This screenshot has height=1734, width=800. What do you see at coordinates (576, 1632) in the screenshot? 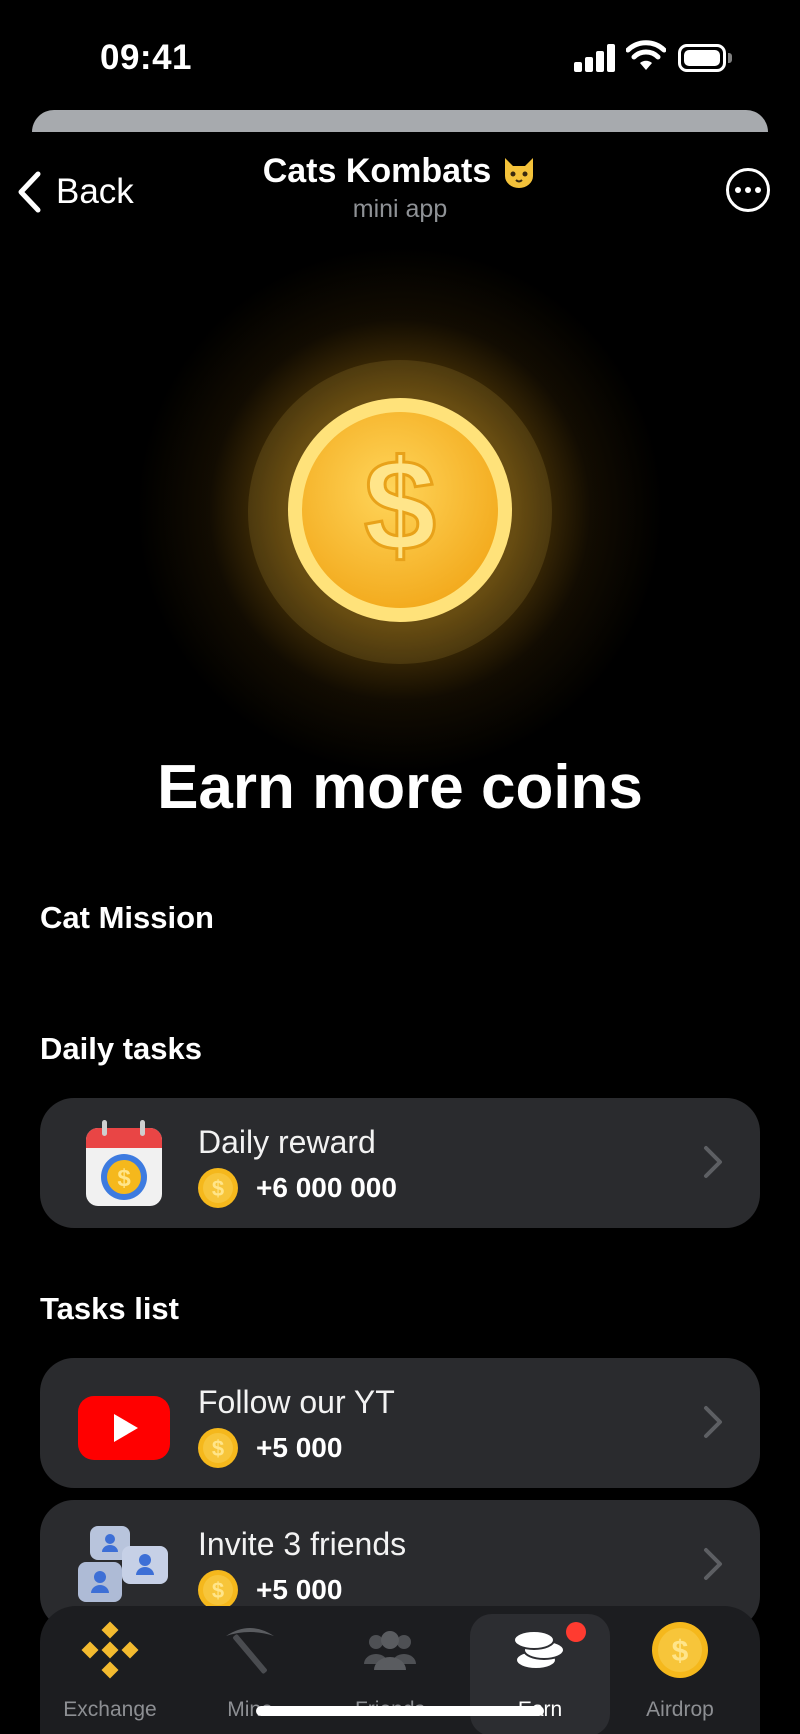
I see `notification-badge` at bounding box center [576, 1632].